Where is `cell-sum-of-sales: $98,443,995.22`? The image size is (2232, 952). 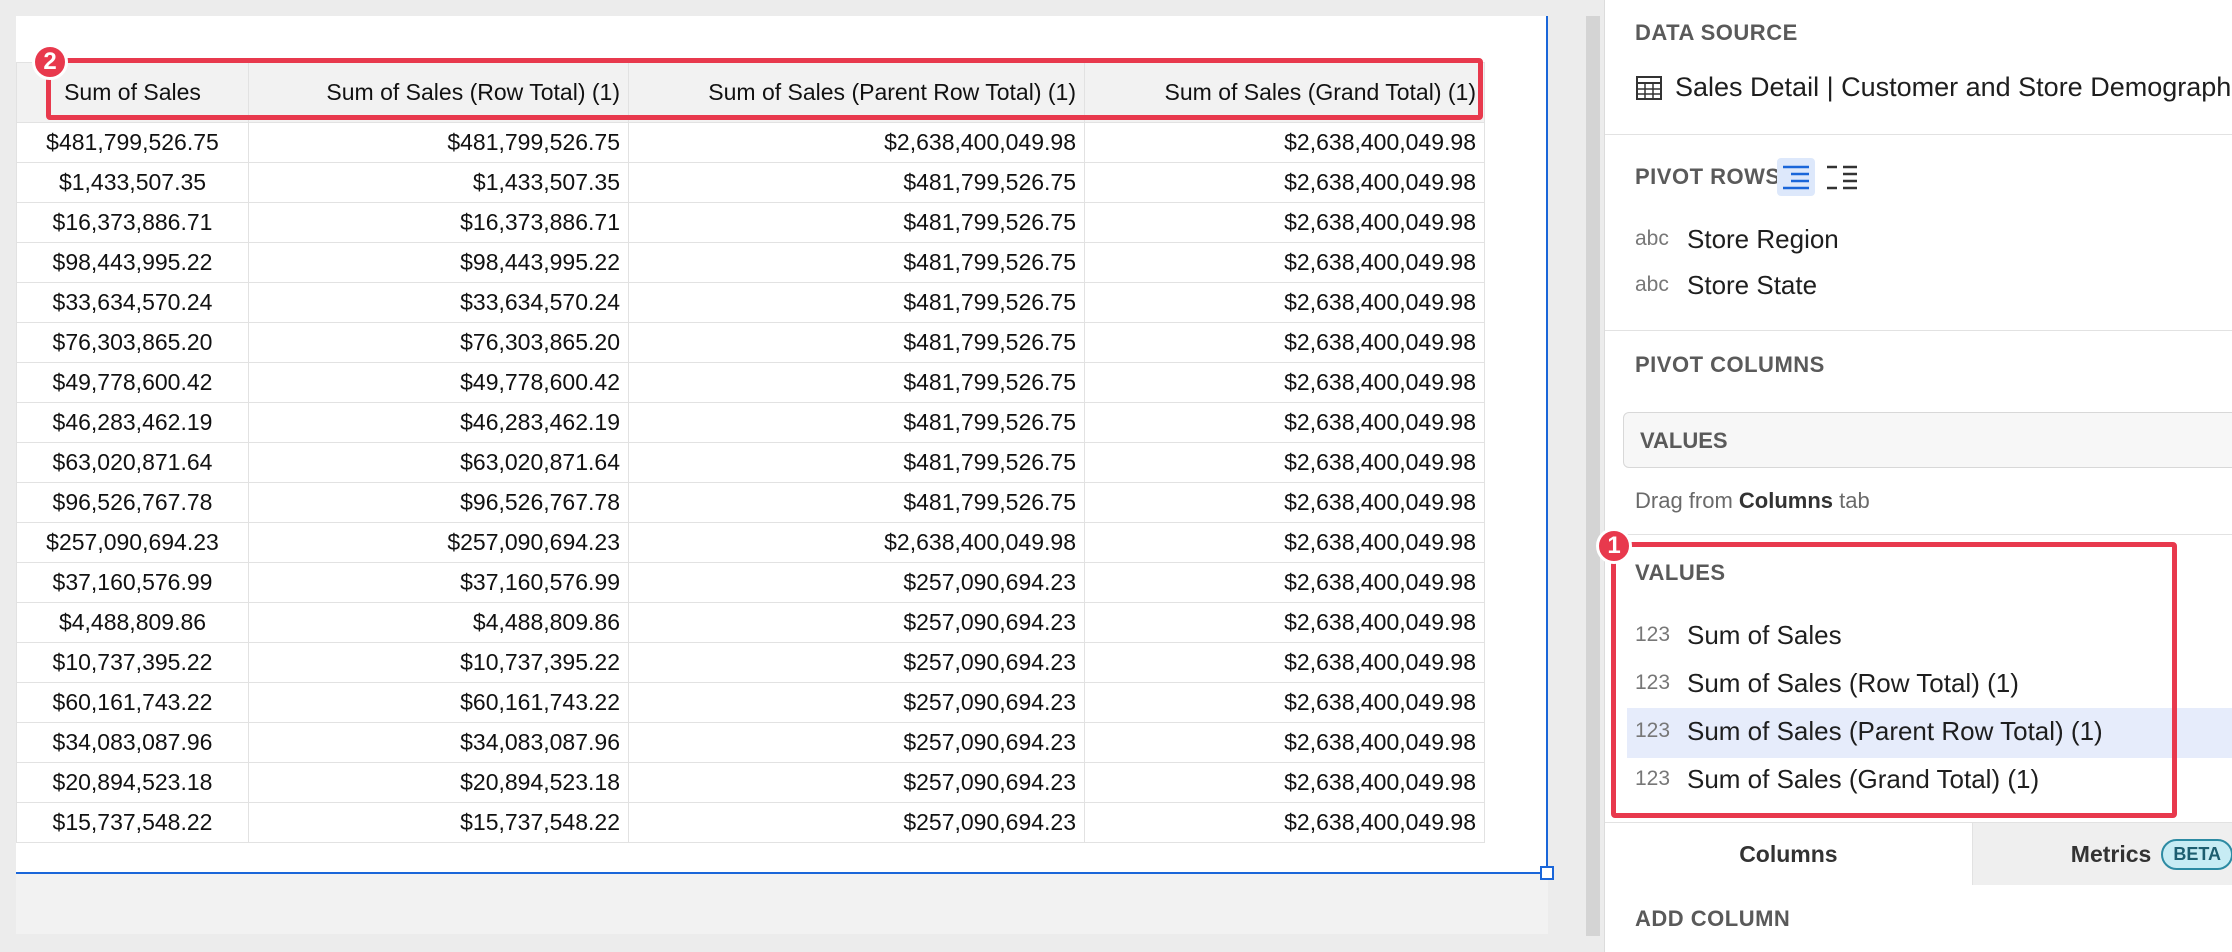
cell-sum-of-sales: $98,443,995.22 is located at coordinates (132, 262).